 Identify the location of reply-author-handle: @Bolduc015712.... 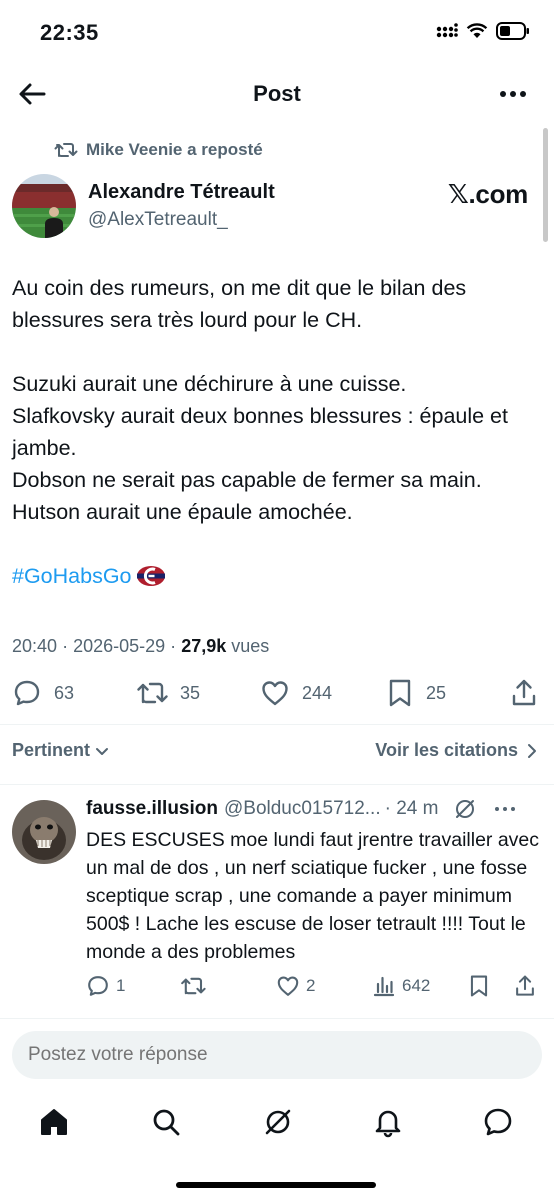
(302, 809).